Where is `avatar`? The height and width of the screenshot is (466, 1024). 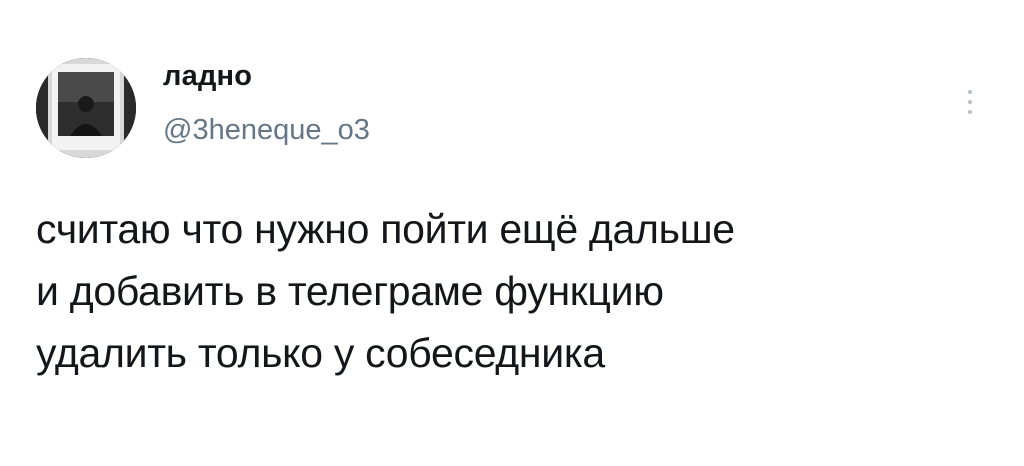 avatar is located at coordinates (86, 108).